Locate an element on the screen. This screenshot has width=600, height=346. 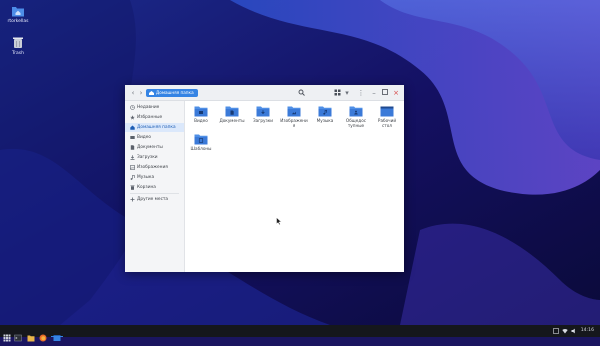
music-icon is located at coordinates (132, 177).